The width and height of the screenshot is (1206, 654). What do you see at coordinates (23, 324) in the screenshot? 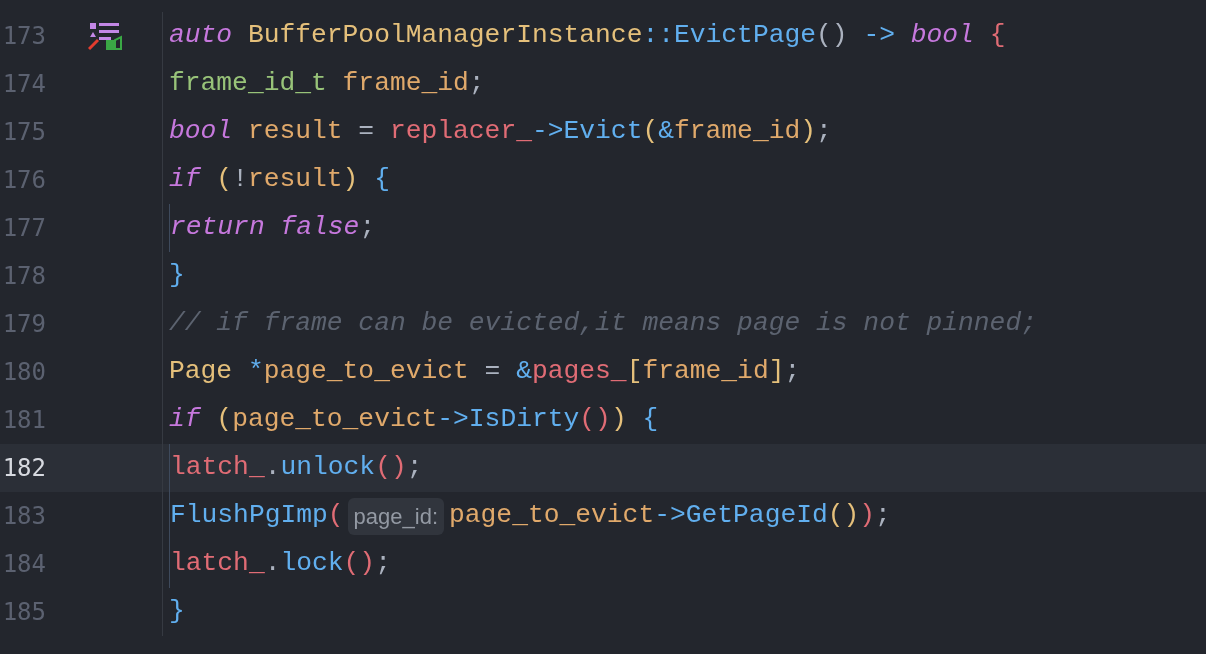
I see `line-number: 179` at bounding box center [23, 324].